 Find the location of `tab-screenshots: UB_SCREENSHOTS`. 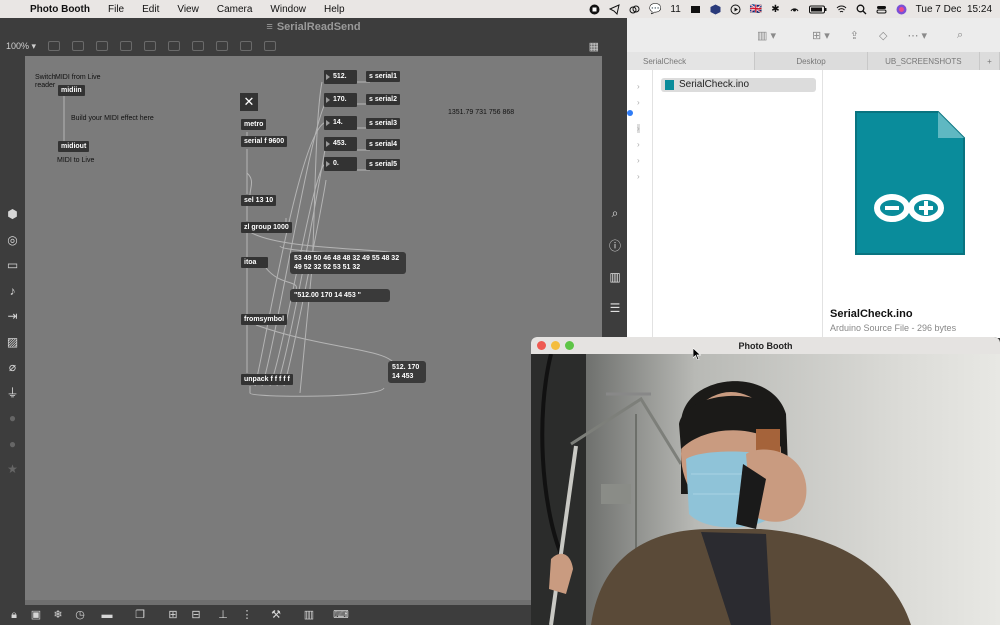

tab-screenshots: UB_SCREENSHOTS is located at coordinates (924, 61).